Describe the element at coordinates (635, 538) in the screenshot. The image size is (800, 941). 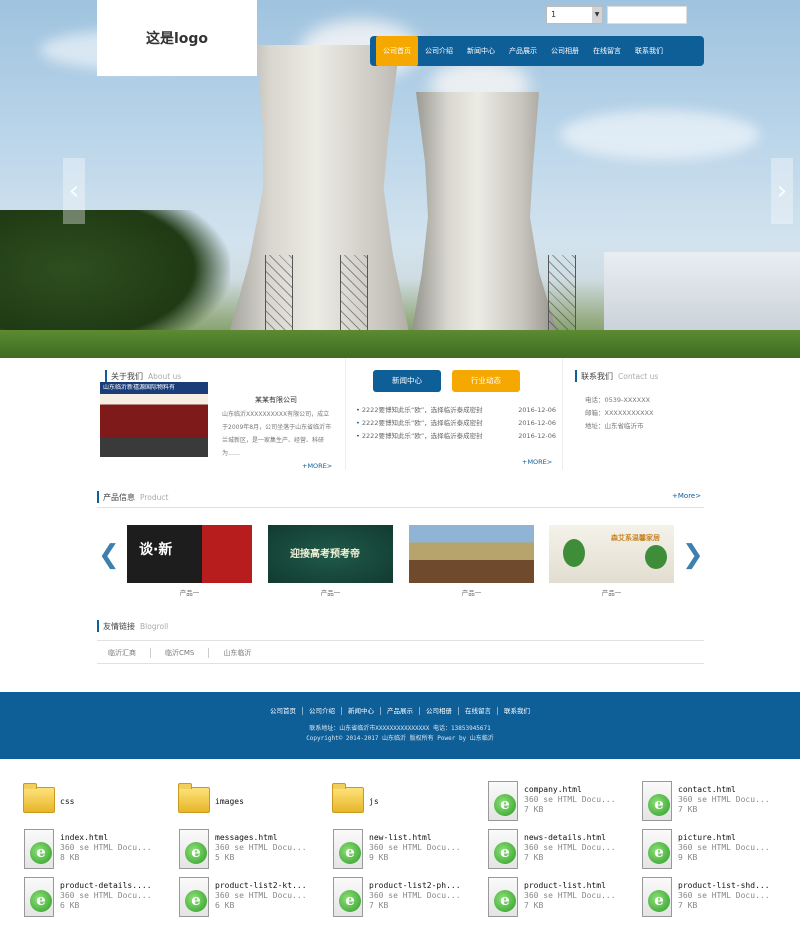
I see `product-image-text: 森艾系温馨家居` at that location.